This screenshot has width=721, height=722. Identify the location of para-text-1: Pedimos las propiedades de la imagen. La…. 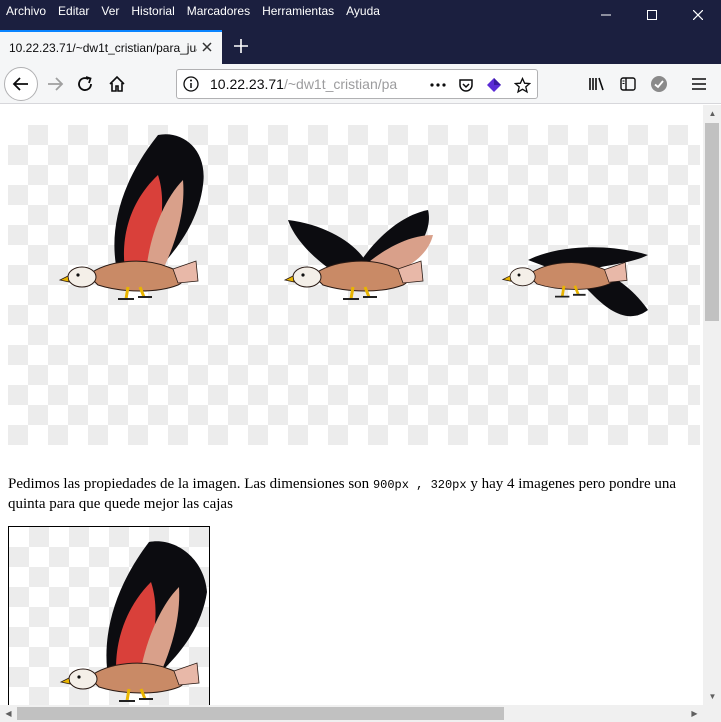
(190, 484).